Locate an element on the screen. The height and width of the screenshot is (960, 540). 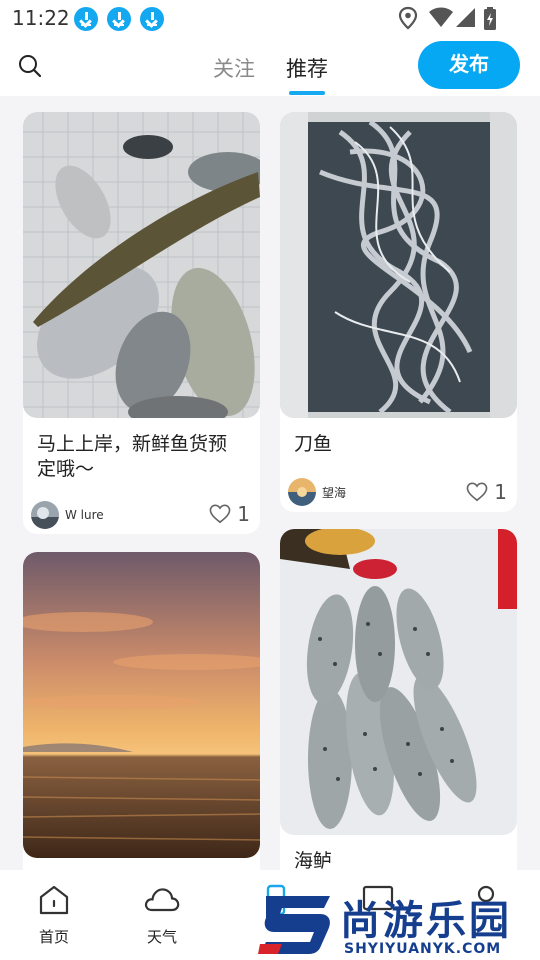
author-name: W lure is located at coordinates (84, 515).